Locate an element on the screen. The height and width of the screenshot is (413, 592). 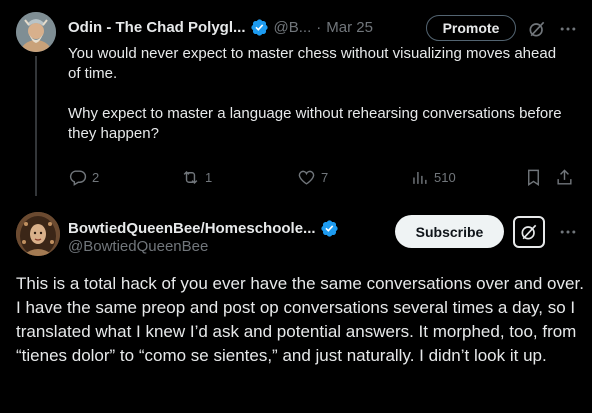
reply-icon is located at coordinates (78, 178).